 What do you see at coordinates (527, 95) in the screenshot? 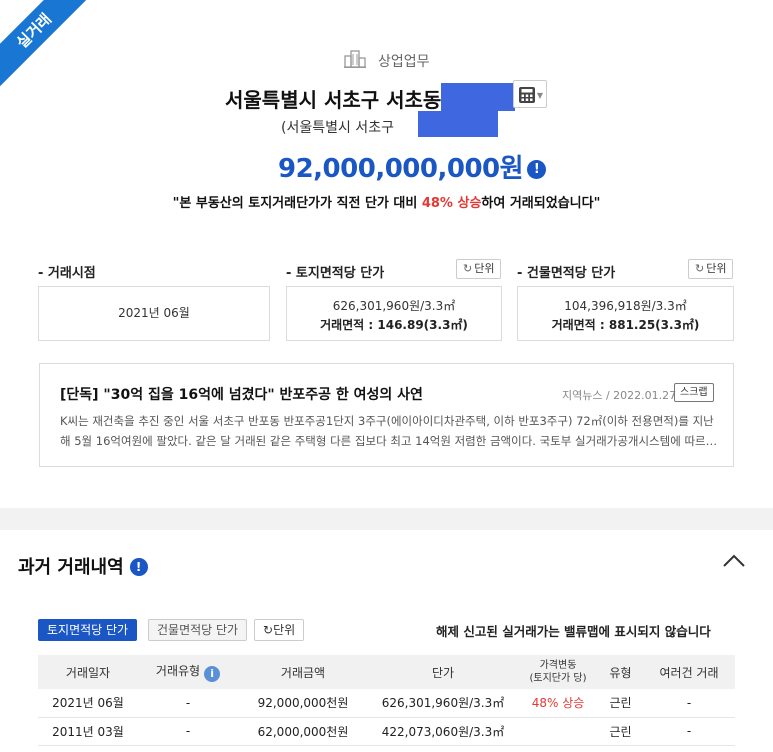
I see `calculator-icon` at bounding box center [527, 95].